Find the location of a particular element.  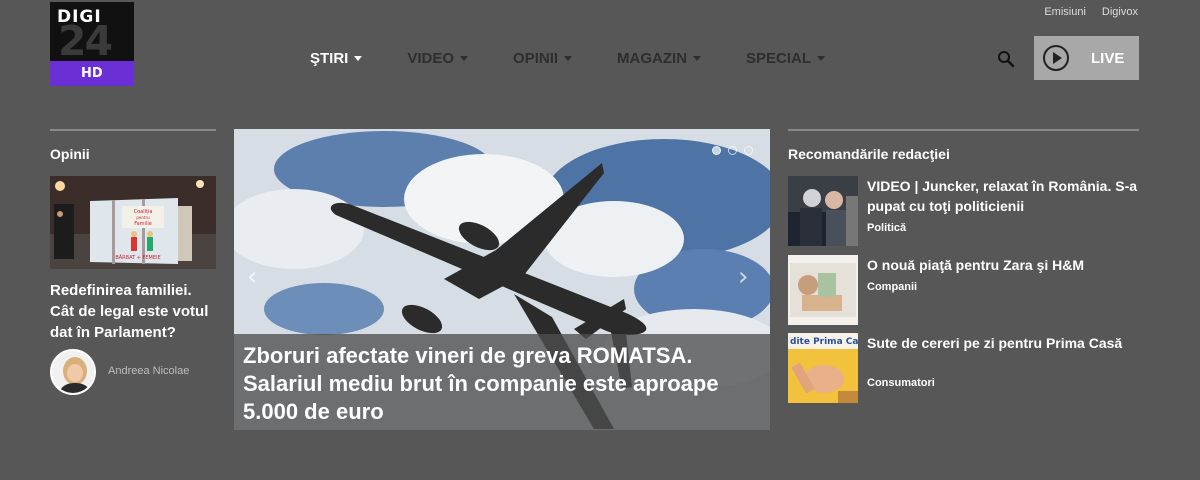

poster-text: pentru is located at coordinates (143, 217).